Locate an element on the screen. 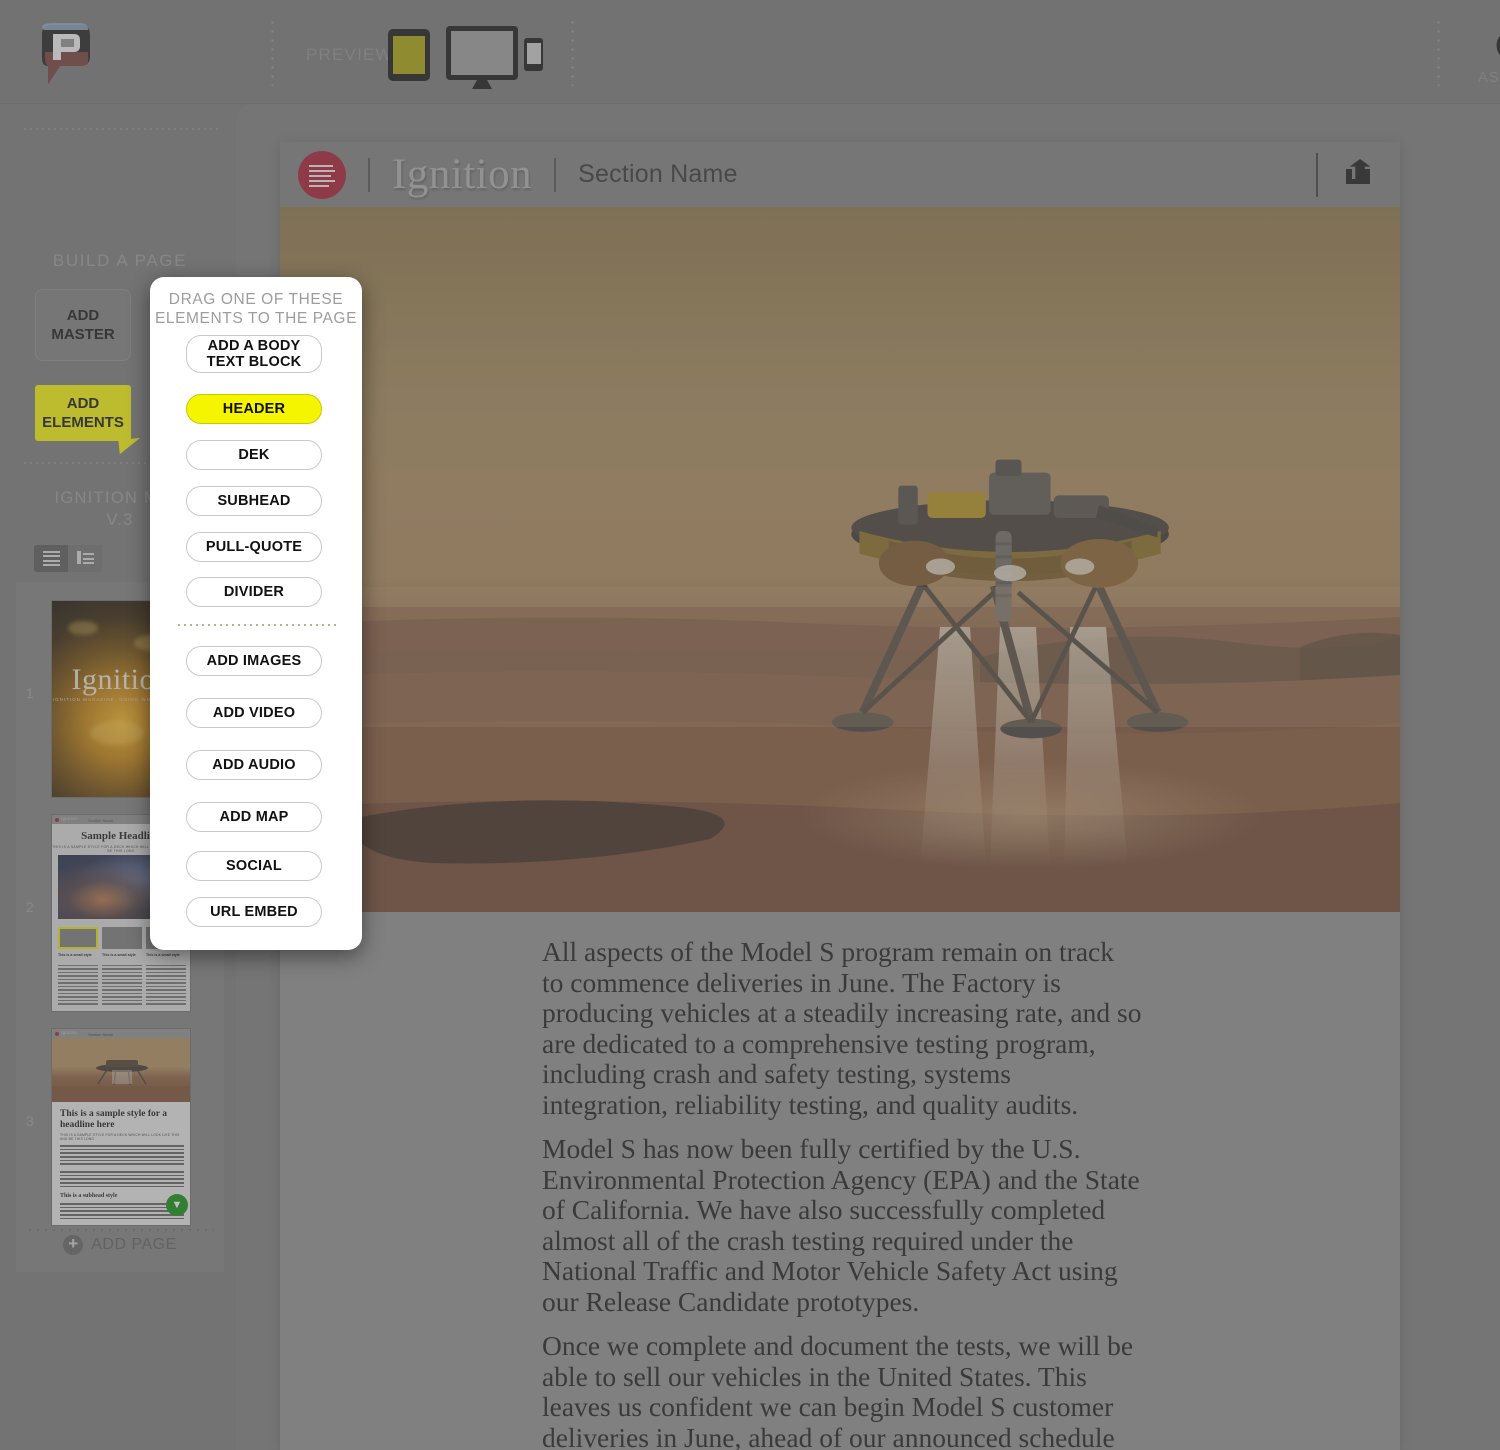  view-toggle-list is located at coordinates (51, 558).